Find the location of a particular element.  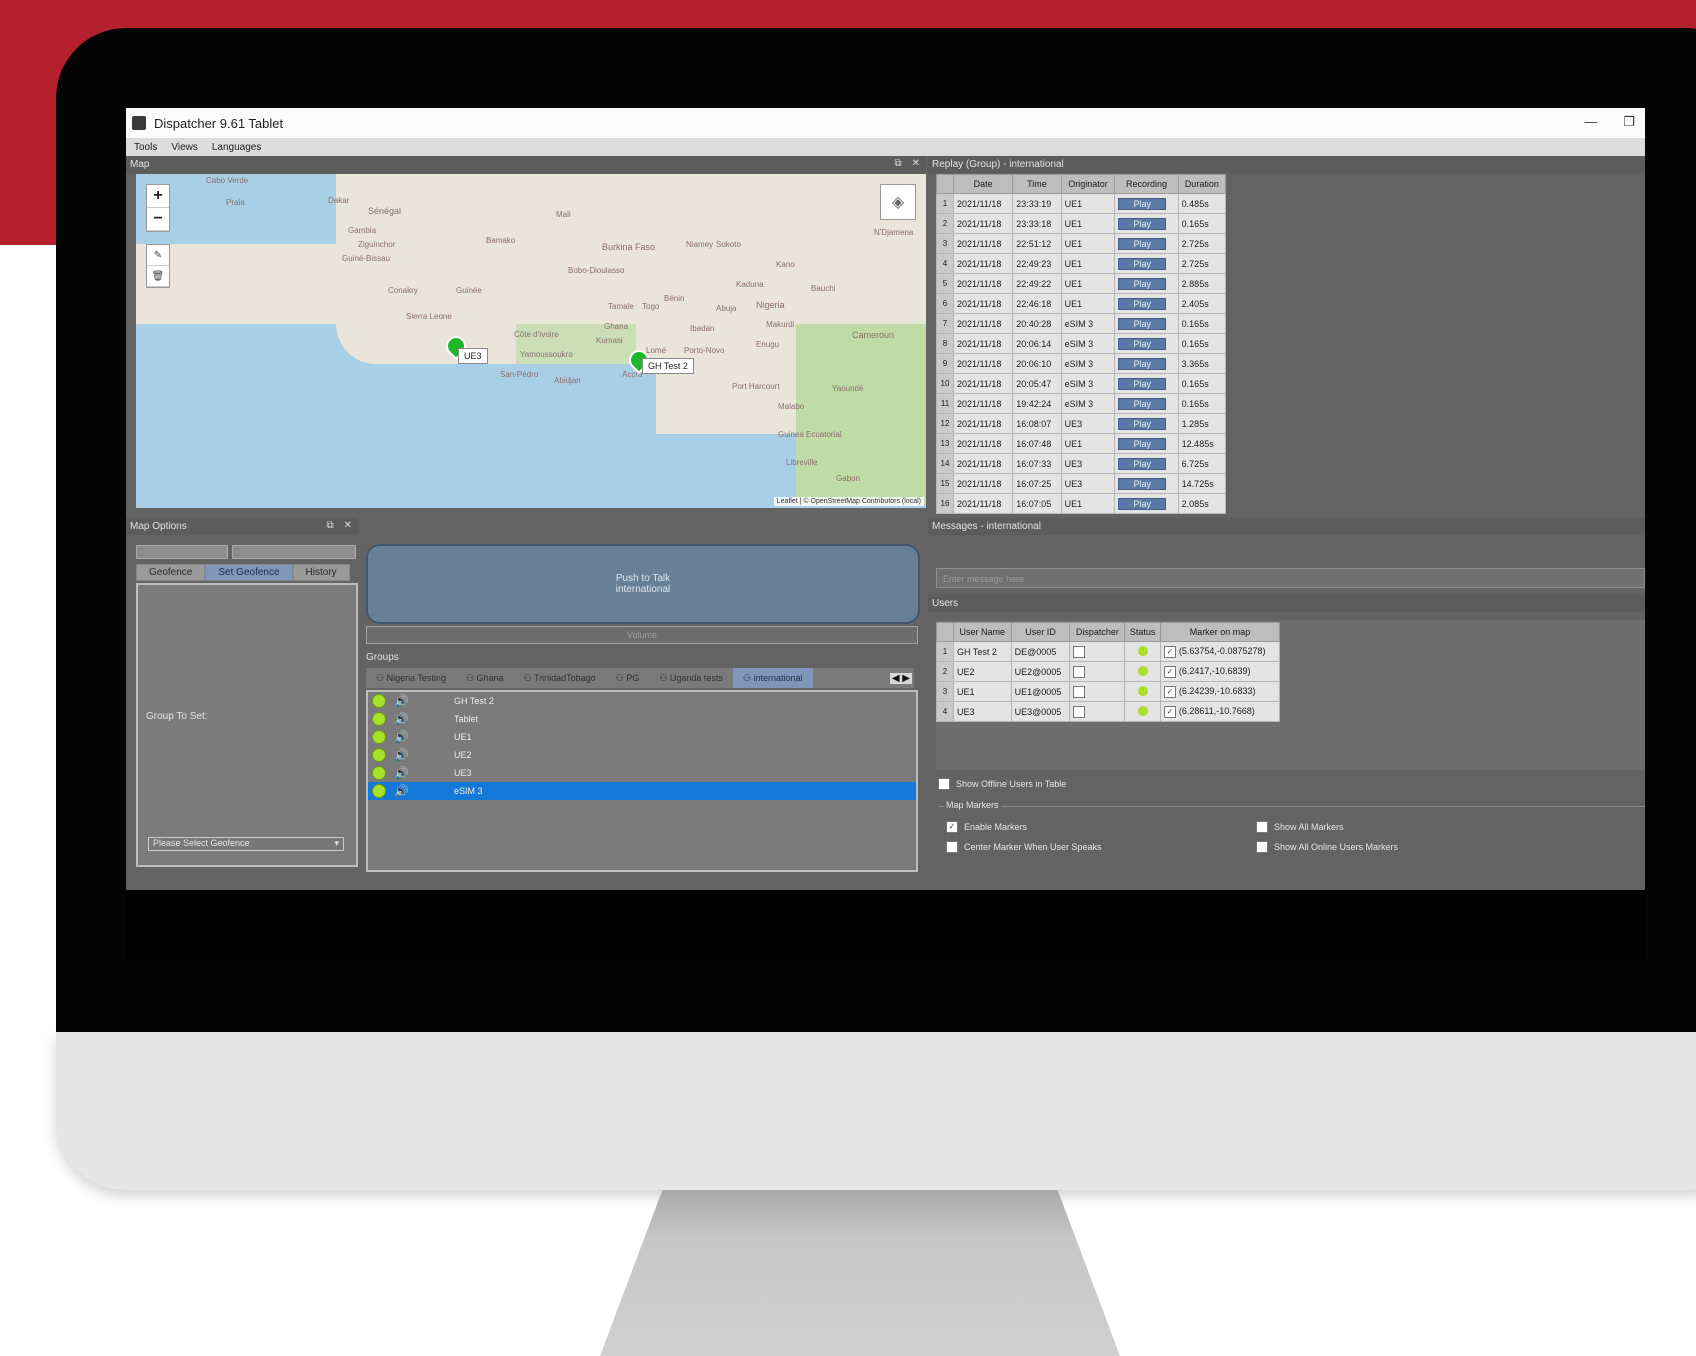

show-all-markers-checkbox is located at coordinates (1262, 827).